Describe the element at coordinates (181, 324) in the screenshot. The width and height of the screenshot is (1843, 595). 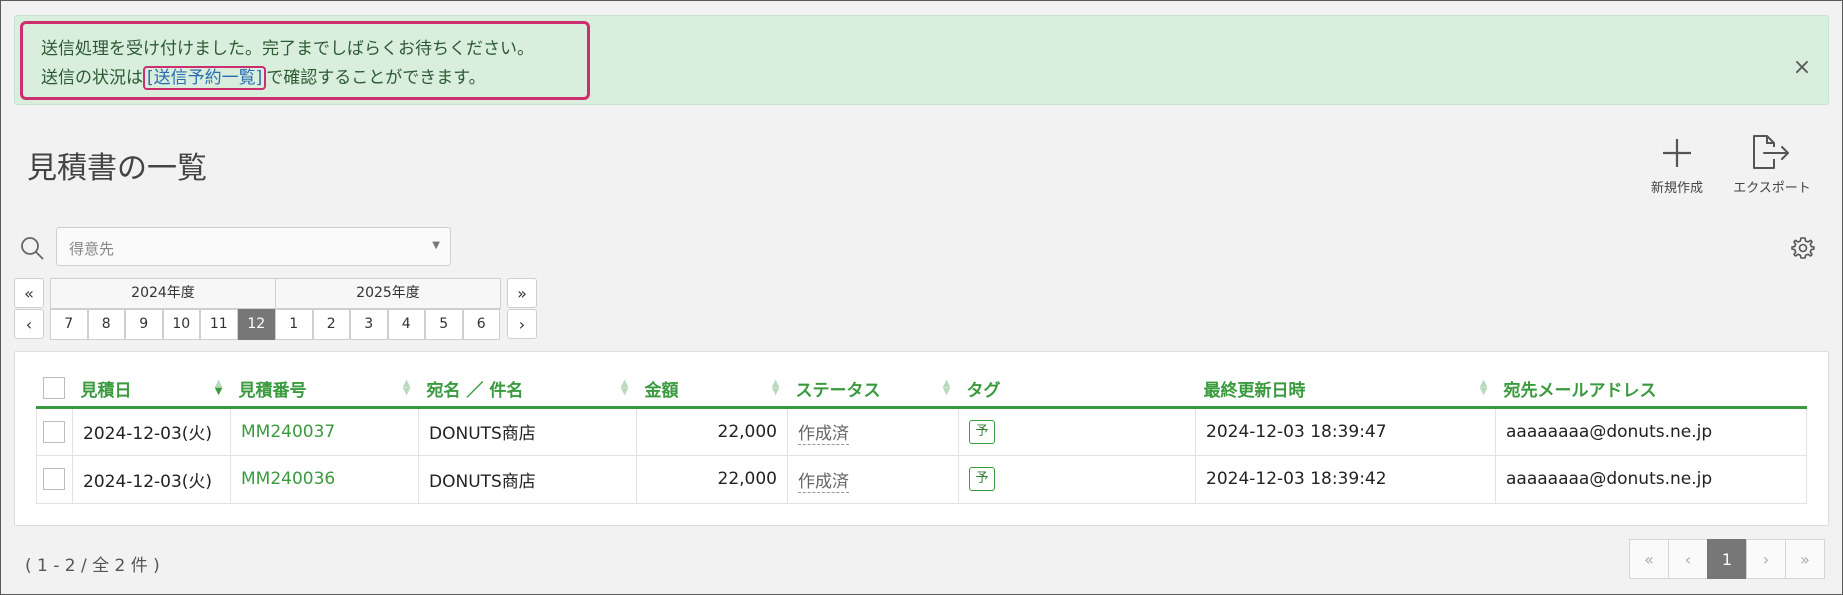
I see `month-cell: 10` at that location.